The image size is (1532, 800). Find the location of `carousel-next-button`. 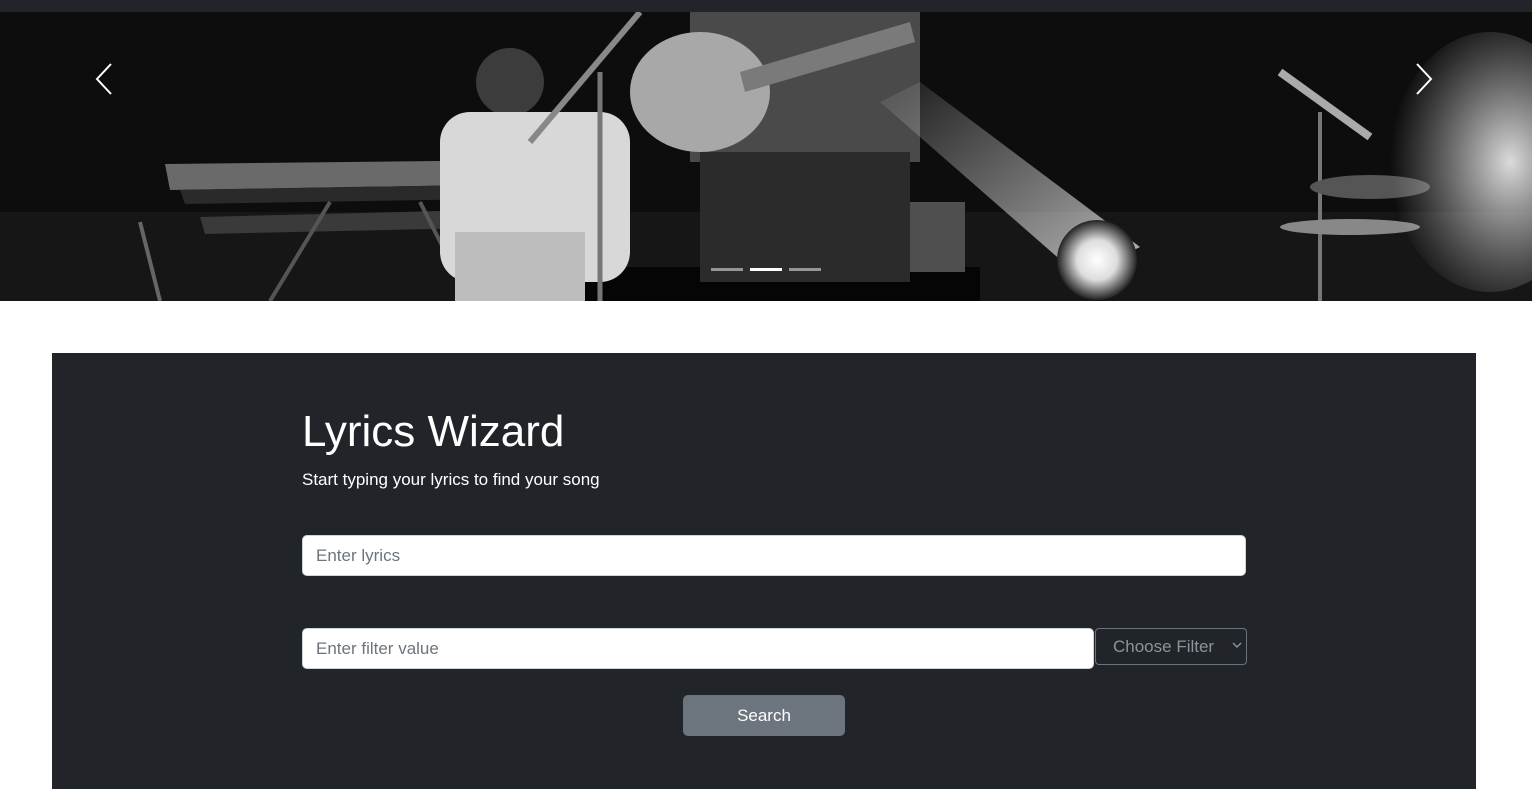

carousel-next-button is located at coordinates (1424, 79).